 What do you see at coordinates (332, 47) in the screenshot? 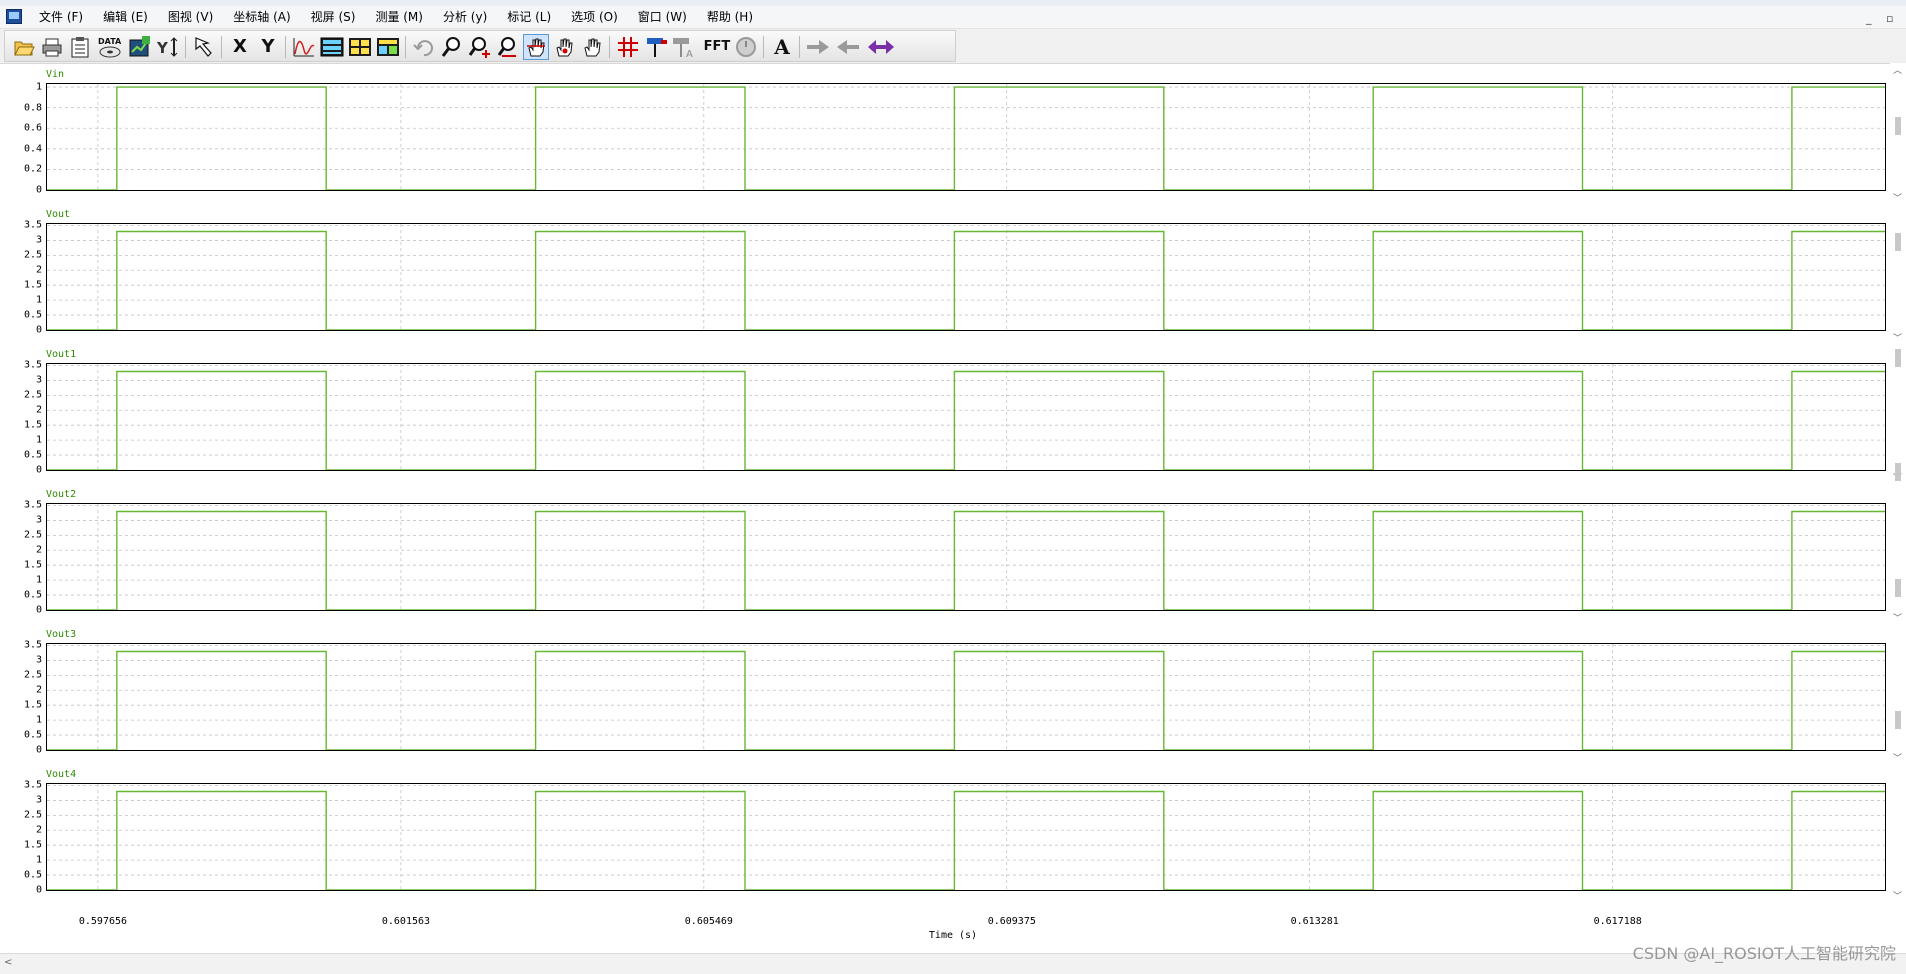
I see `screen-icon` at bounding box center [332, 47].